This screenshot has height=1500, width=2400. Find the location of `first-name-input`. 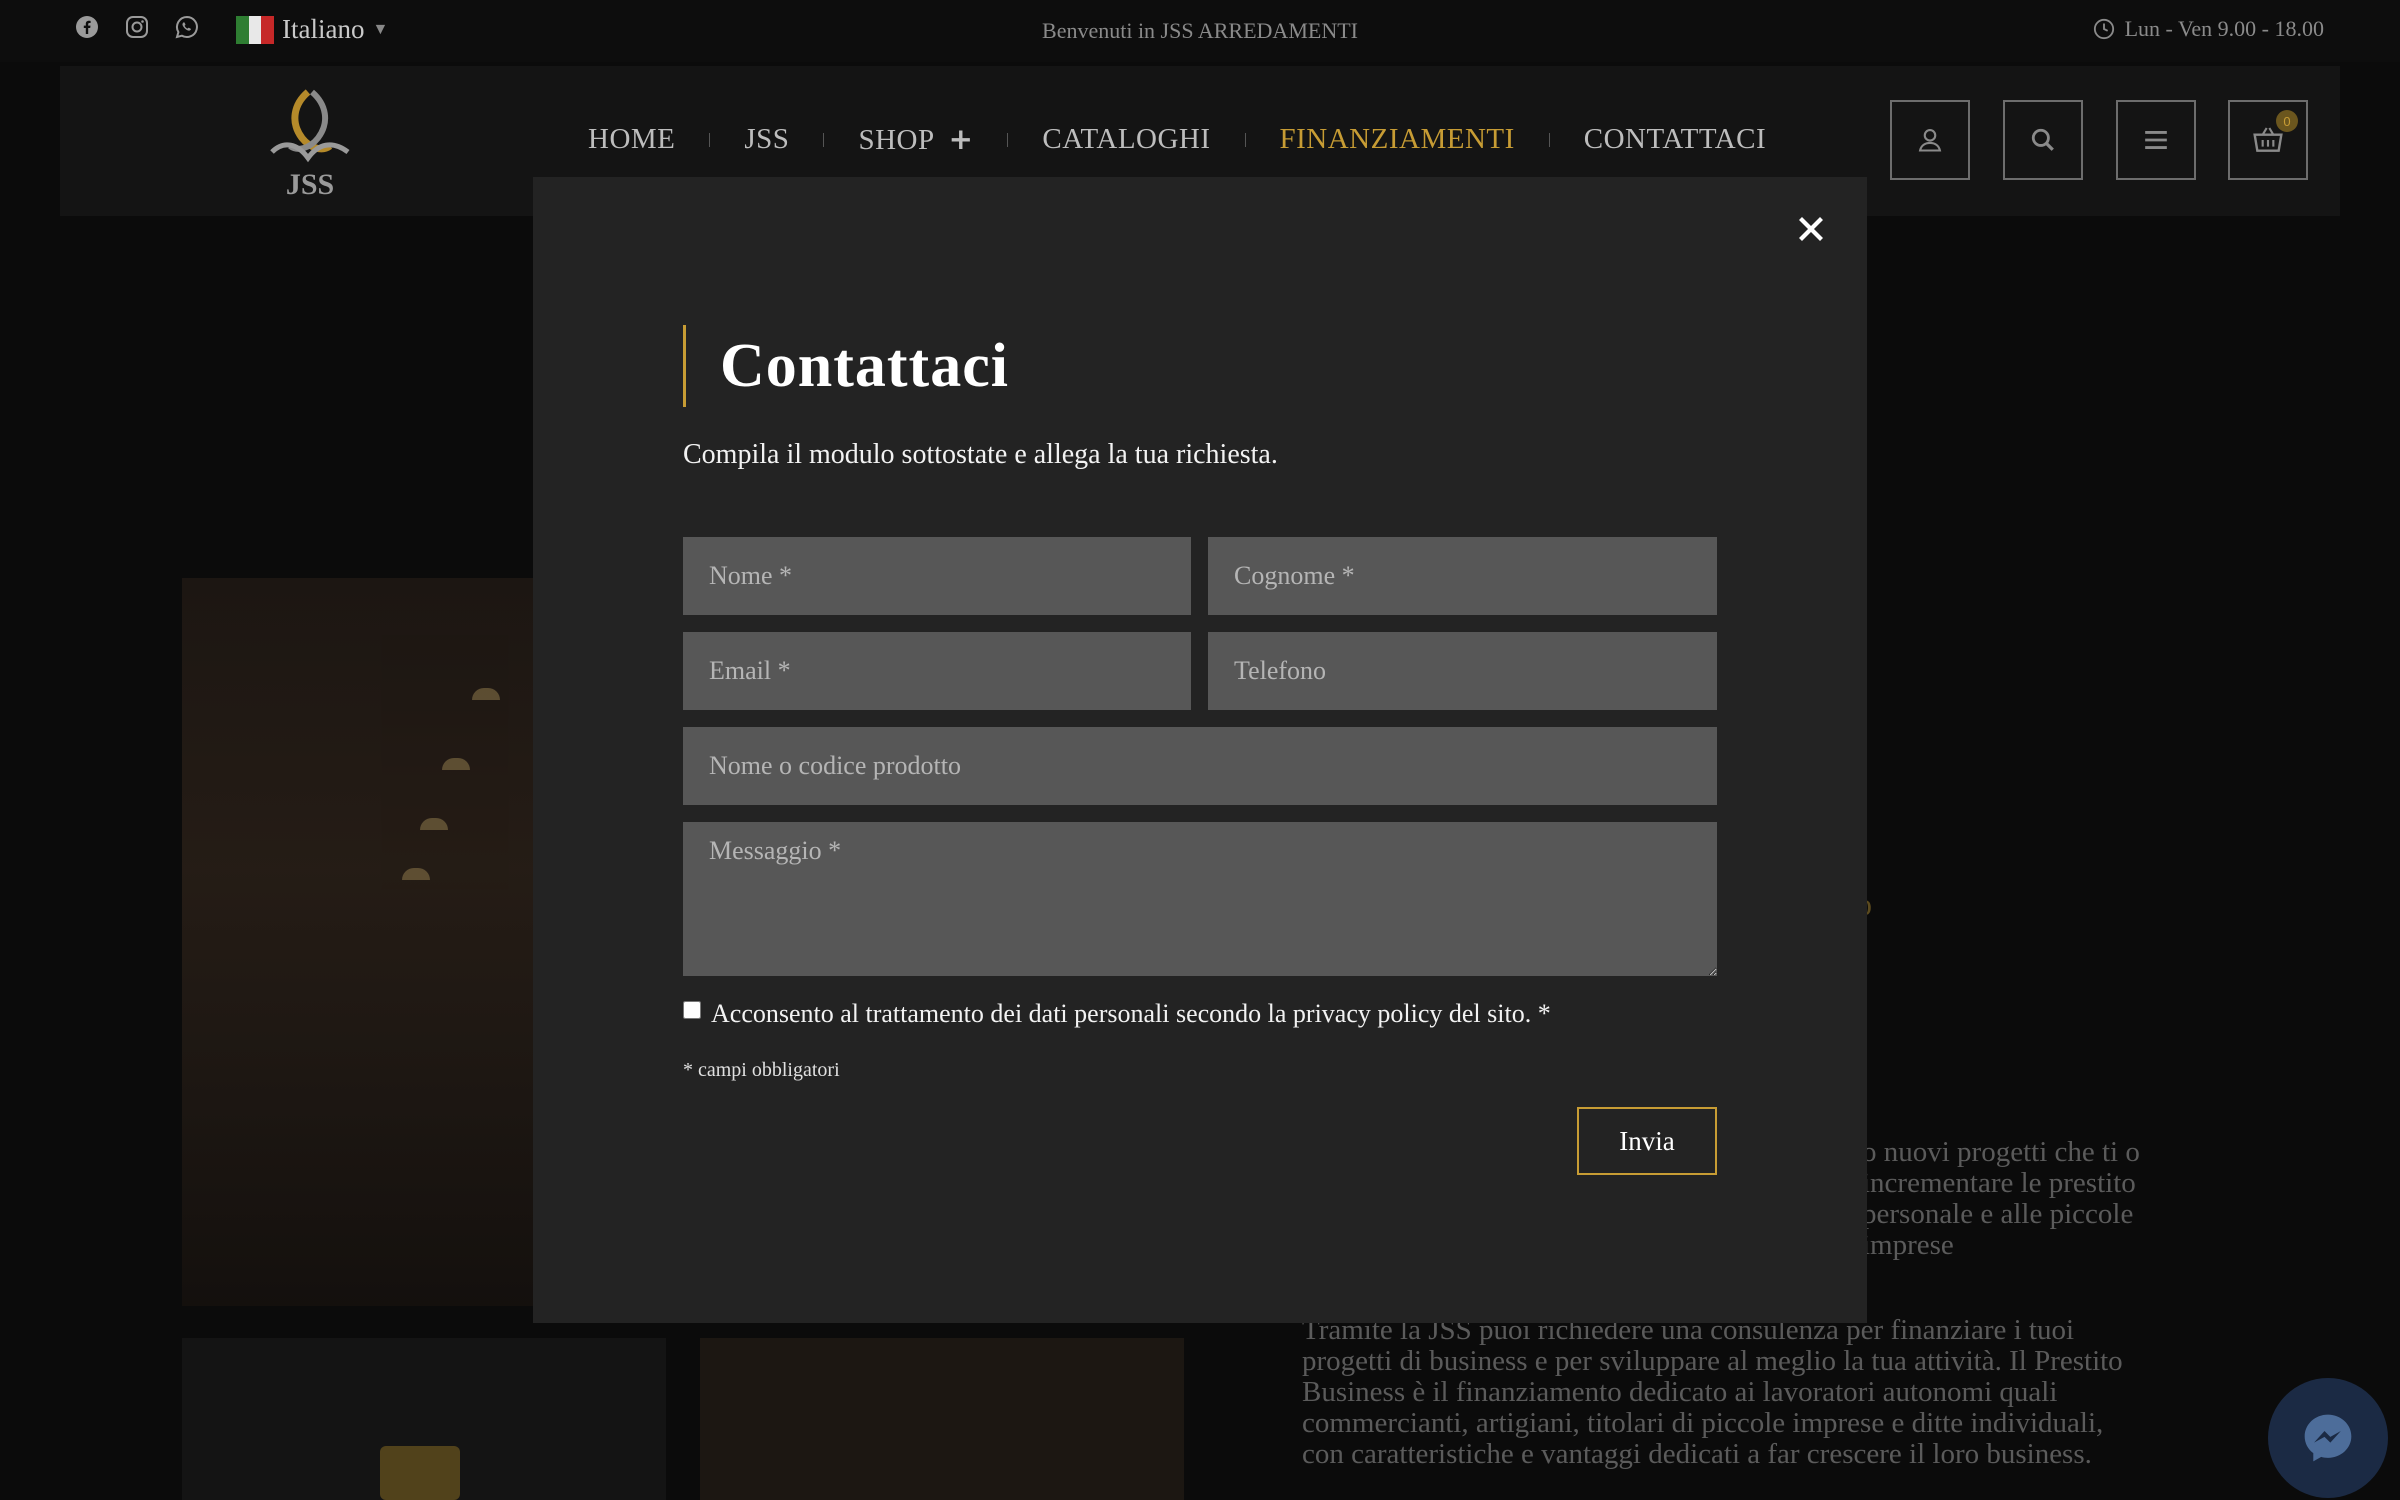

first-name-input is located at coordinates (937, 576).